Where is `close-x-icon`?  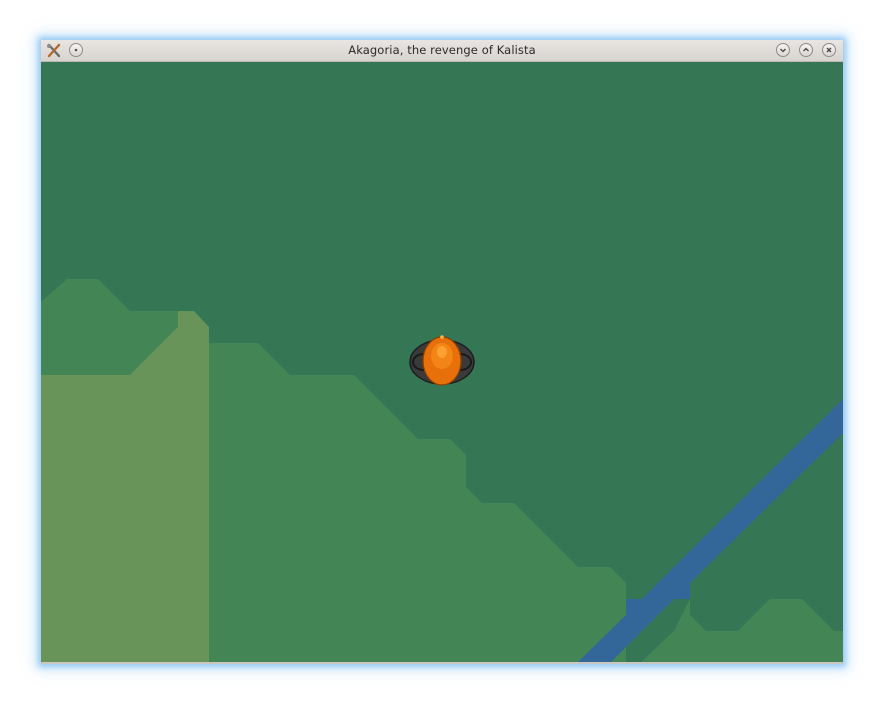
close-x-icon is located at coordinates (829, 50).